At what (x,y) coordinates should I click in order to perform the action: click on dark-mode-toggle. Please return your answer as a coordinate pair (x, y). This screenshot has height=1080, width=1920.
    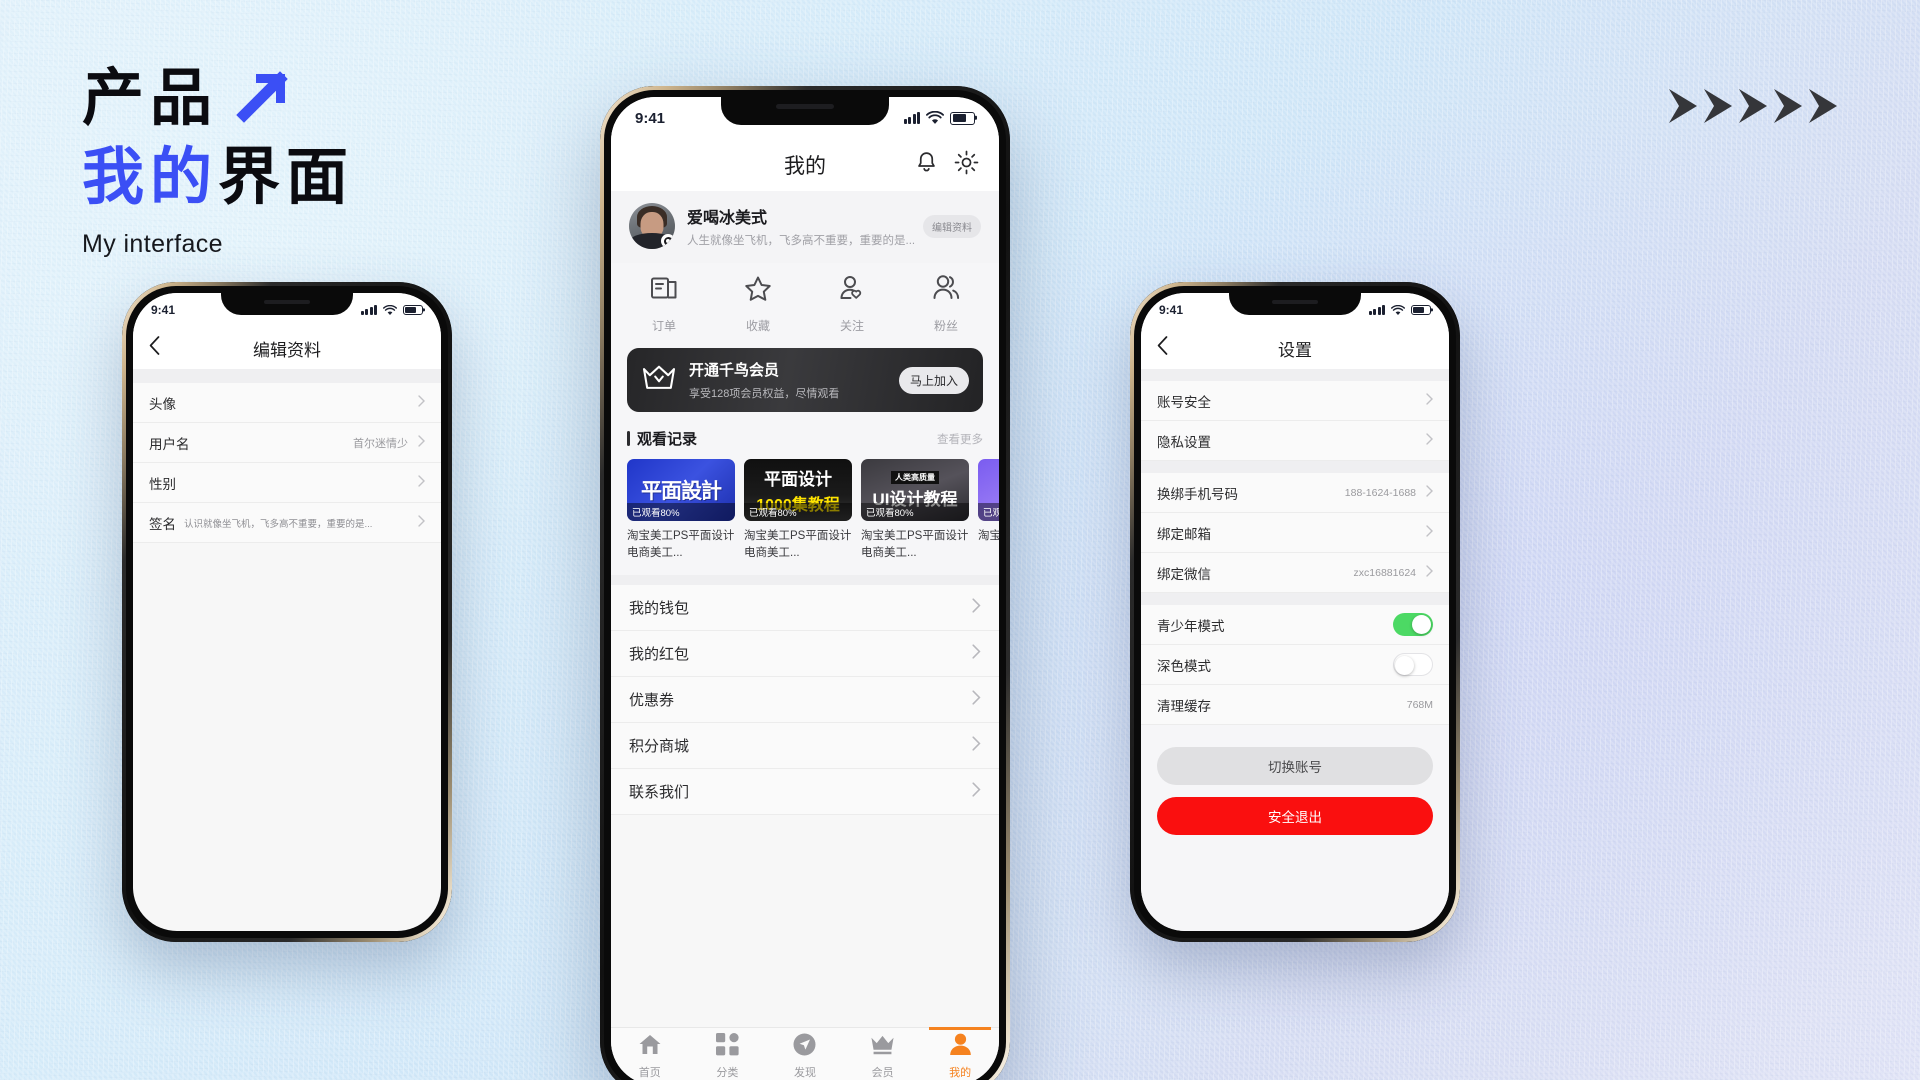
    Looking at the image, I should click on (1413, 664).